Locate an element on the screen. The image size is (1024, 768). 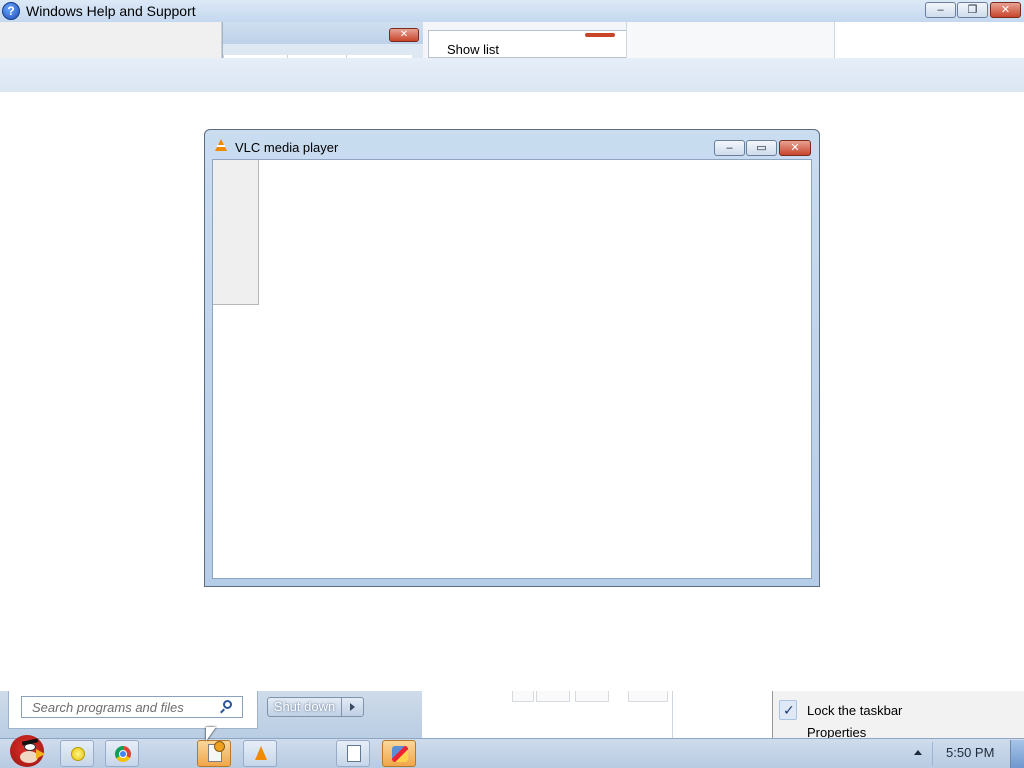
taskbar-button-active-document is located at coordinates (214, 753).